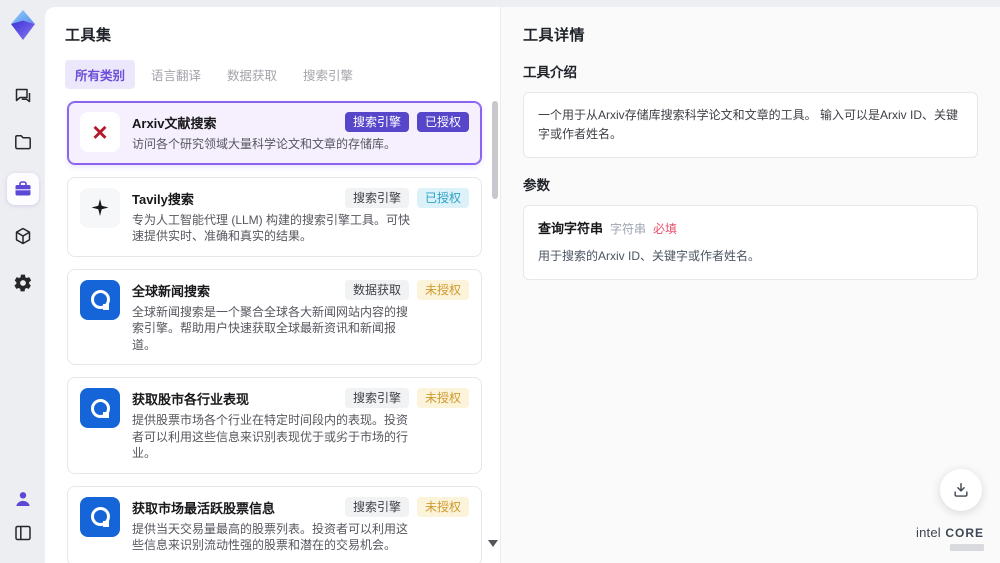 The width and height of the screenshot is (1000, 563). I want to click on param-name: 查询字符串, so click(571, 229).